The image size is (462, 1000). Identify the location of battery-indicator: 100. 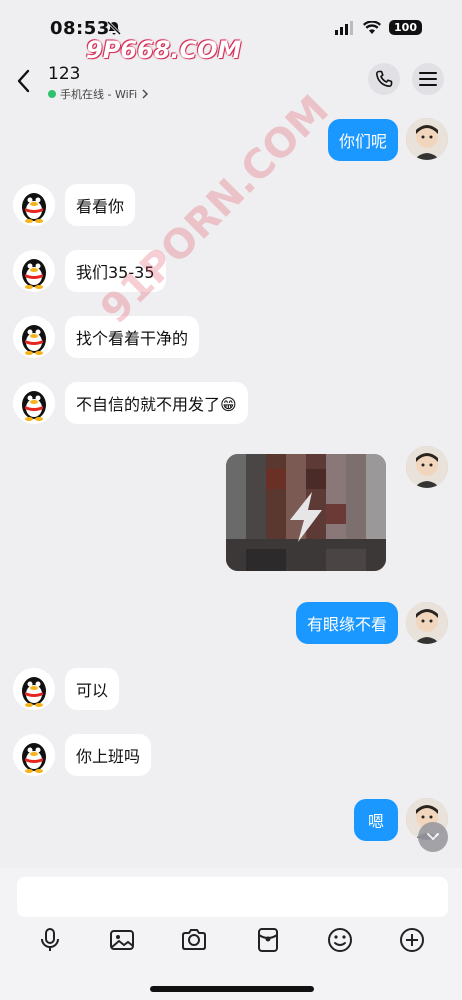
(405, 27).